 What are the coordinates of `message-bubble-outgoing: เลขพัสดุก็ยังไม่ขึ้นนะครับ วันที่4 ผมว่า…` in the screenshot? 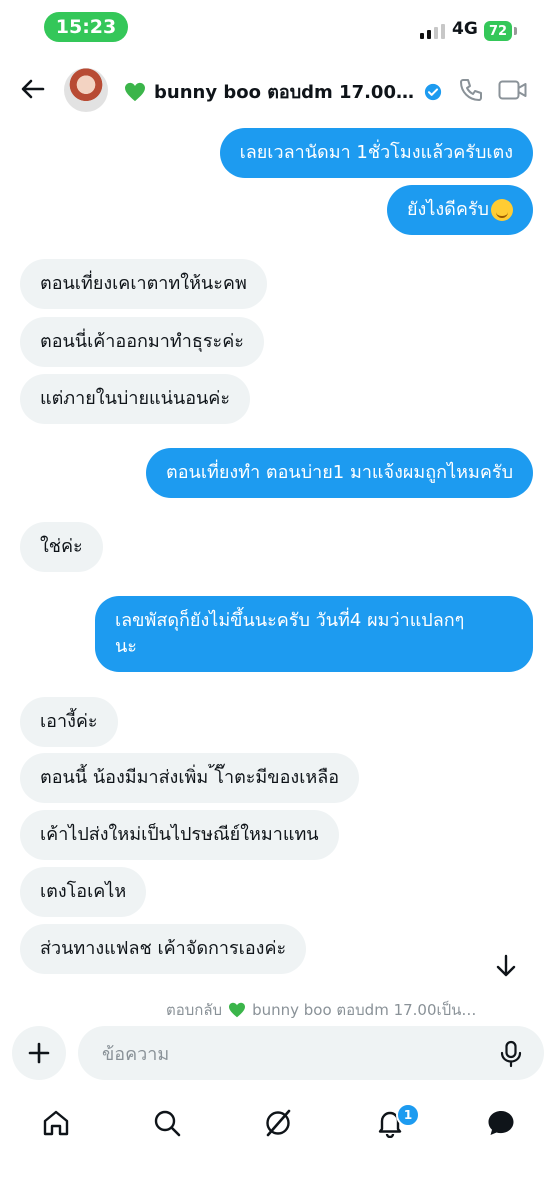 It's located at (314, 634).